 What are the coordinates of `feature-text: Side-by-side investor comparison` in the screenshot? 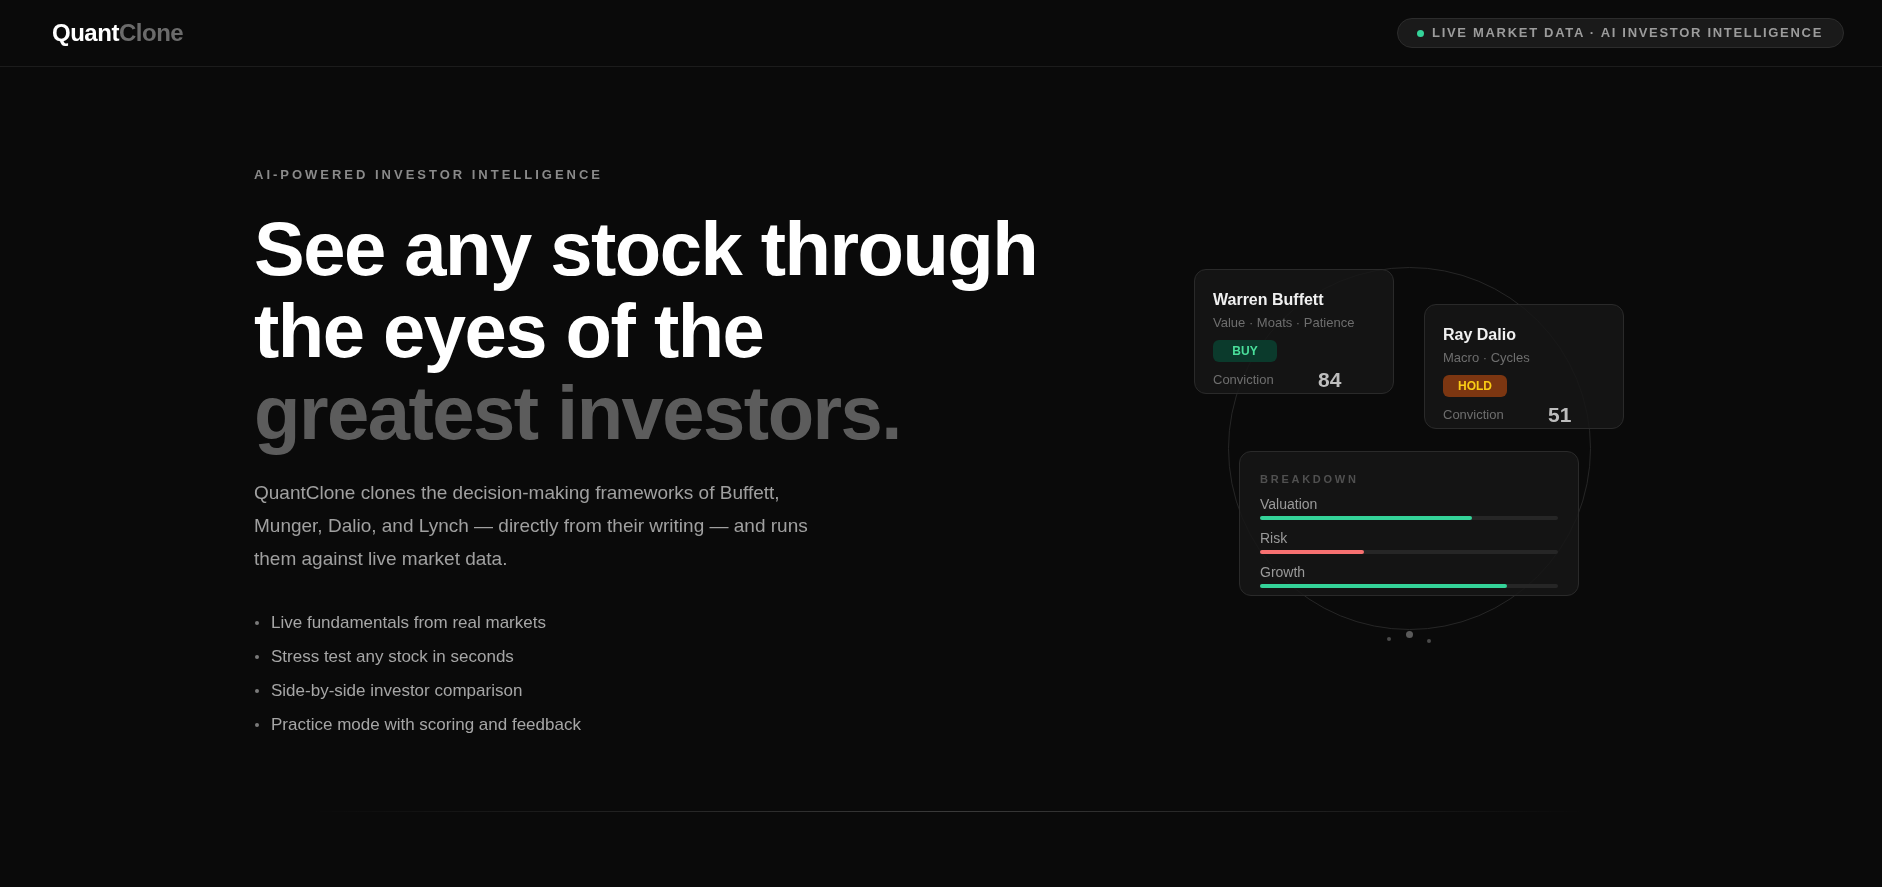 It's located at (397, 691).